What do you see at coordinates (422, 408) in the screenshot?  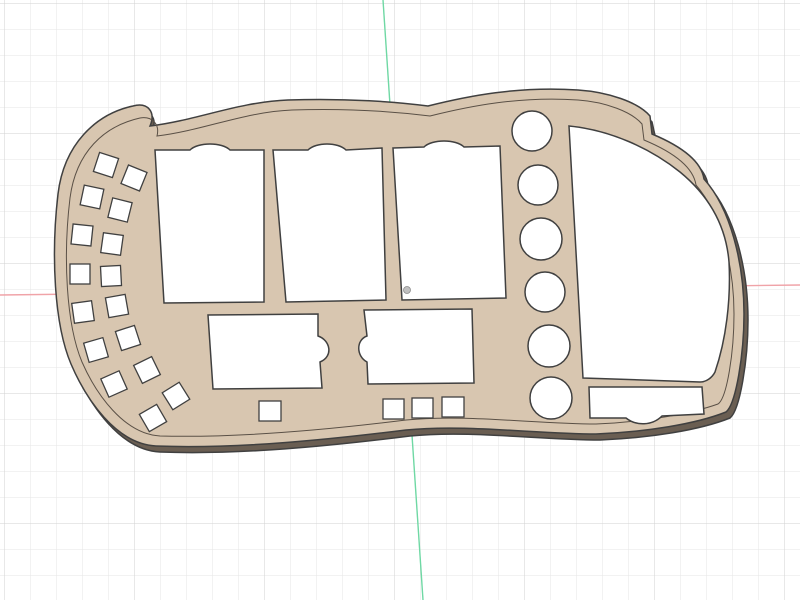 I see `cubby-c` at bounding box center [422, 408].